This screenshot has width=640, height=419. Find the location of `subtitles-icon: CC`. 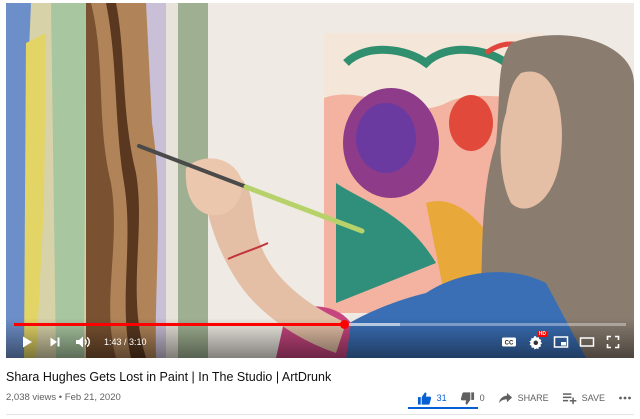

subtitles-icon: CC is located at coordinates (509, 342).